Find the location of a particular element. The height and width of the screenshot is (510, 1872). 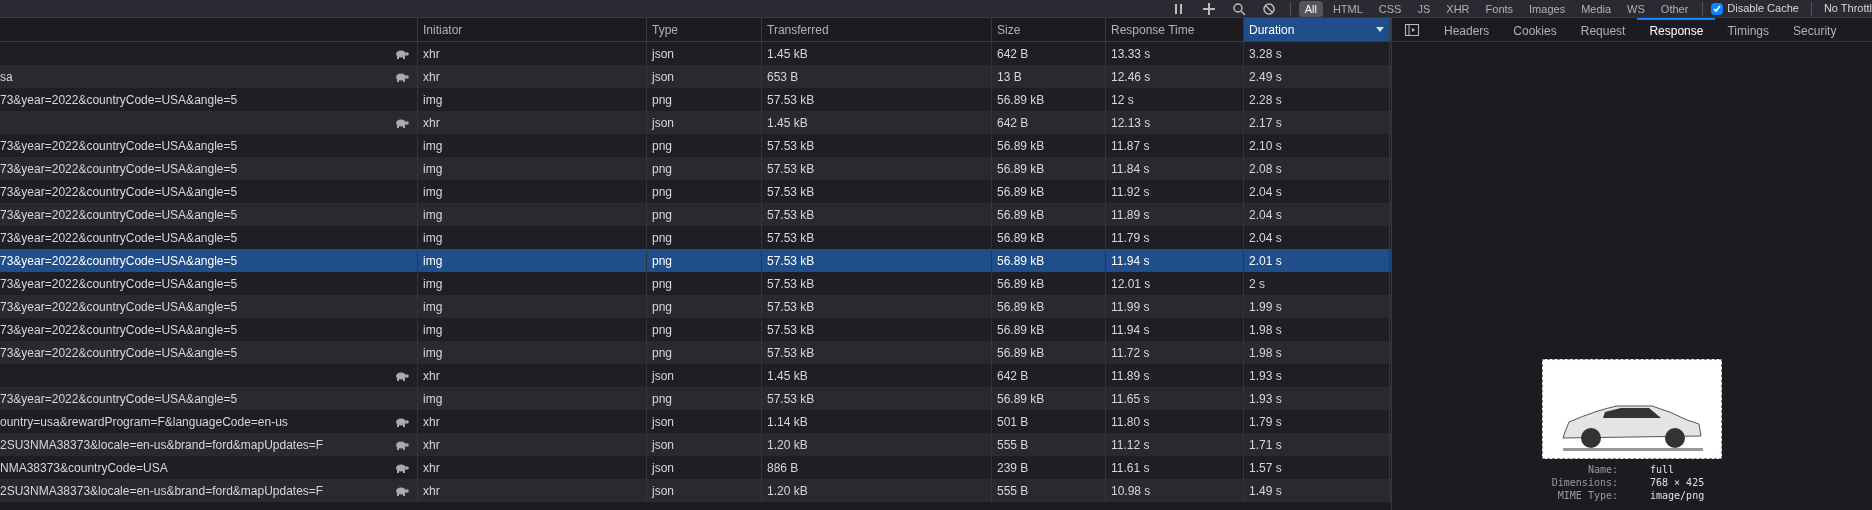

checkbox is located at coordinates (1717, 8).